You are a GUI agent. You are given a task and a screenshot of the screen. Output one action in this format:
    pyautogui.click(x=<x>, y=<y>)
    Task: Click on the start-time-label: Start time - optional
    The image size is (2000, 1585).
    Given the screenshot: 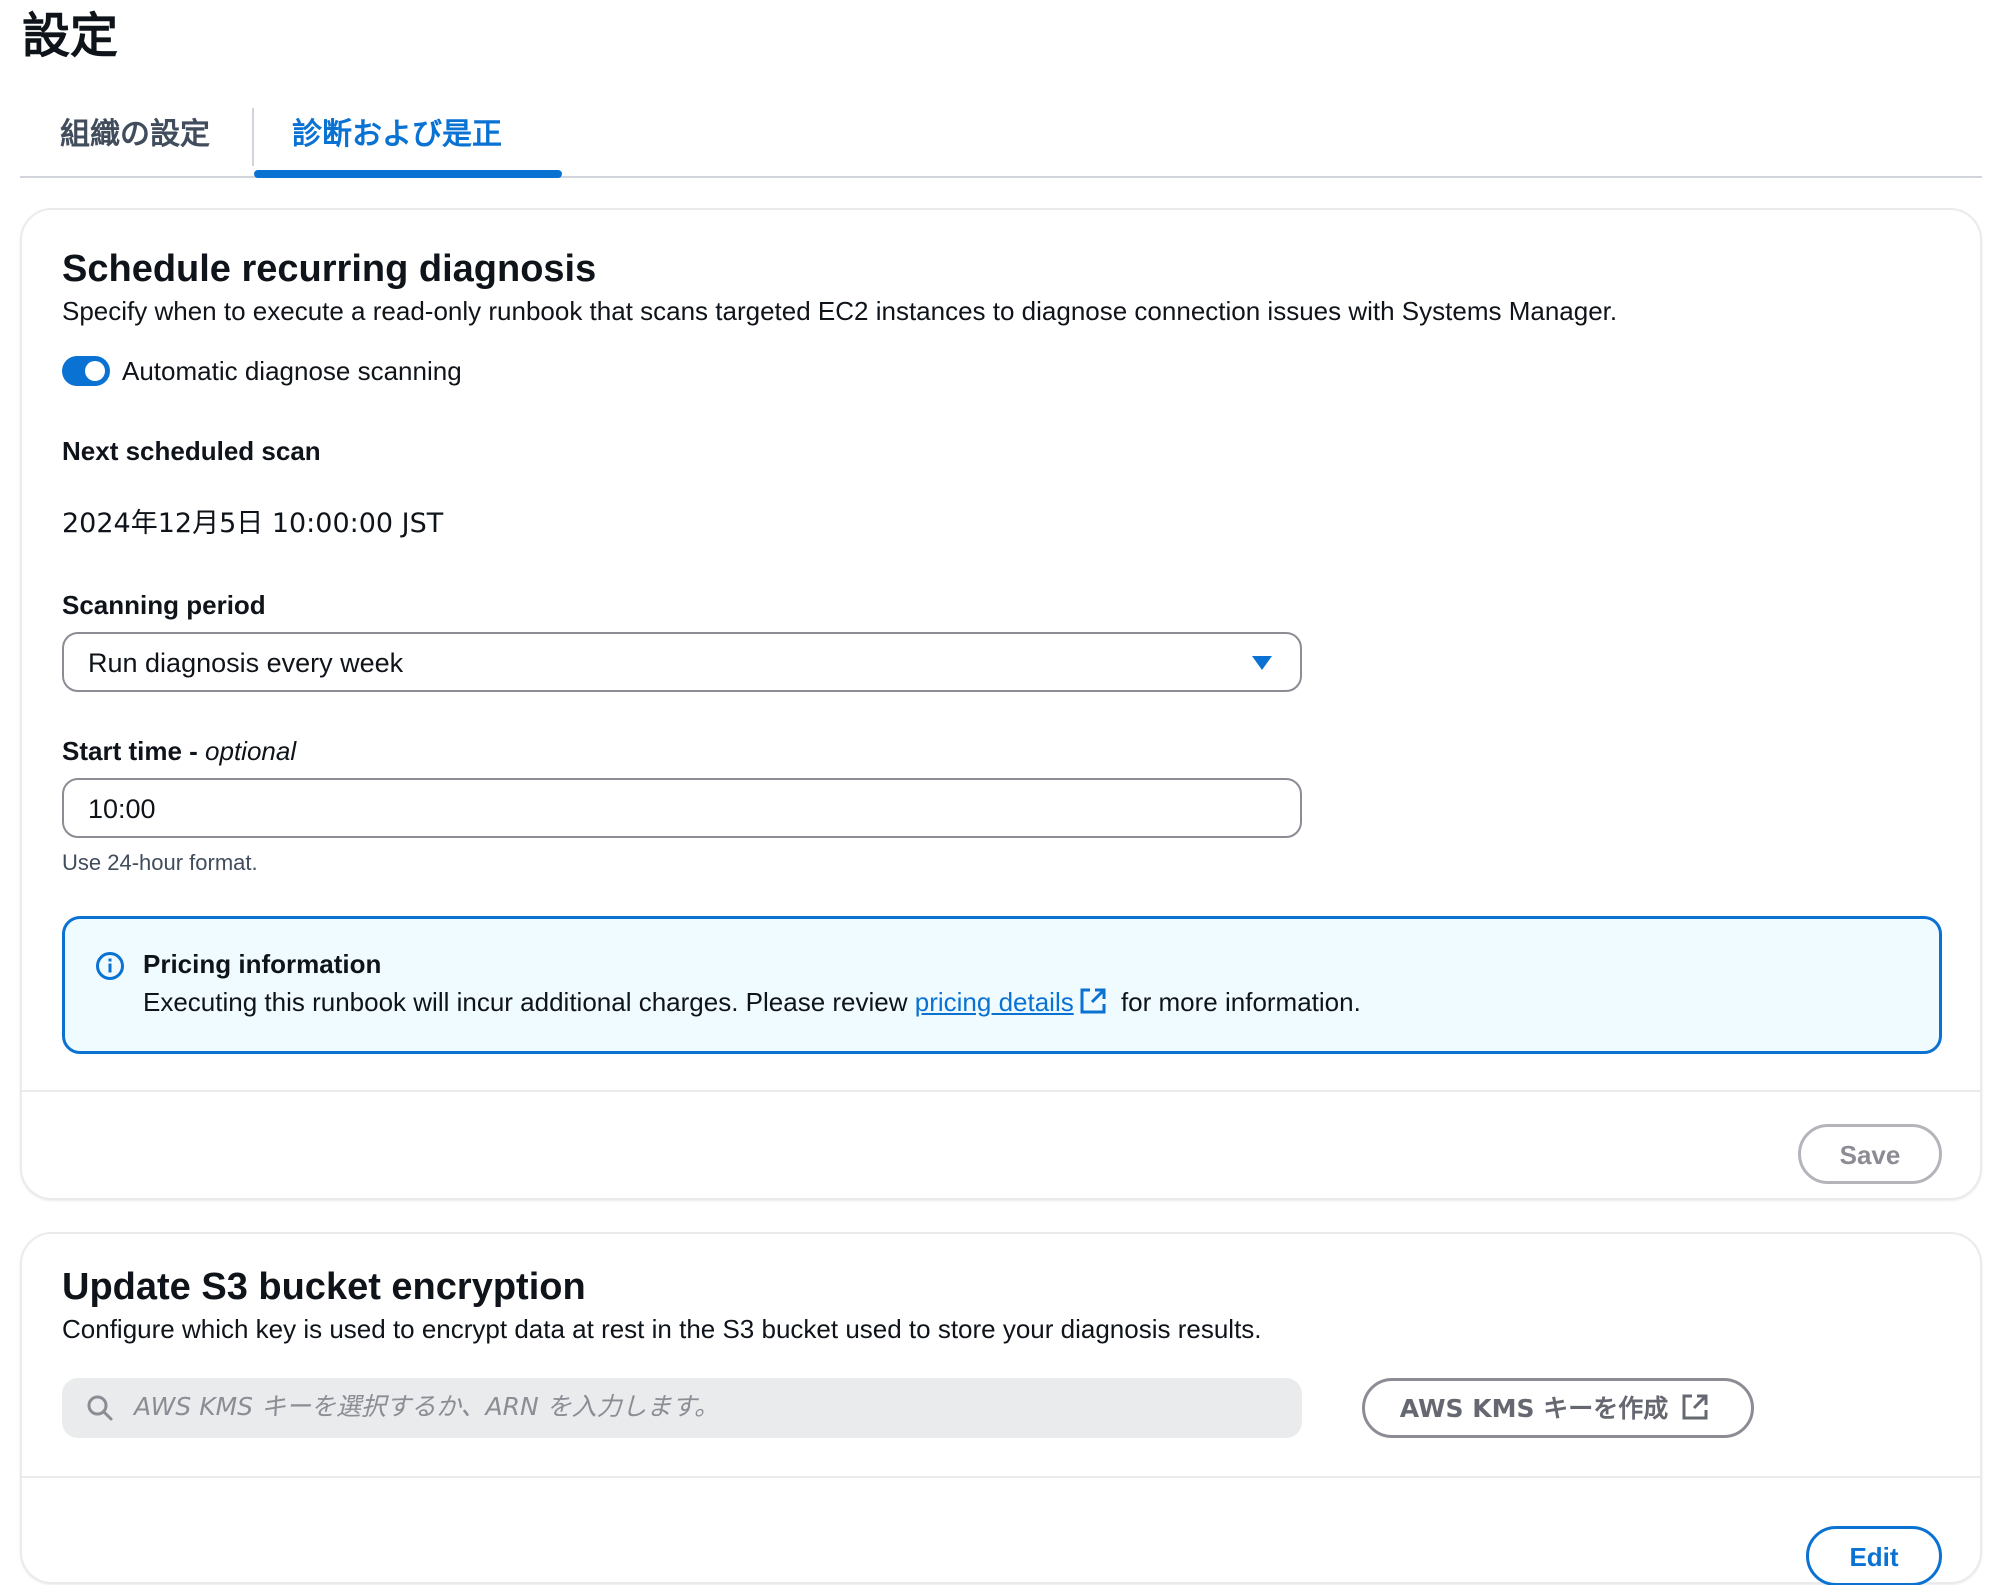 What is the action you would take?
    pyautogui.click(x=179, y=751)
    